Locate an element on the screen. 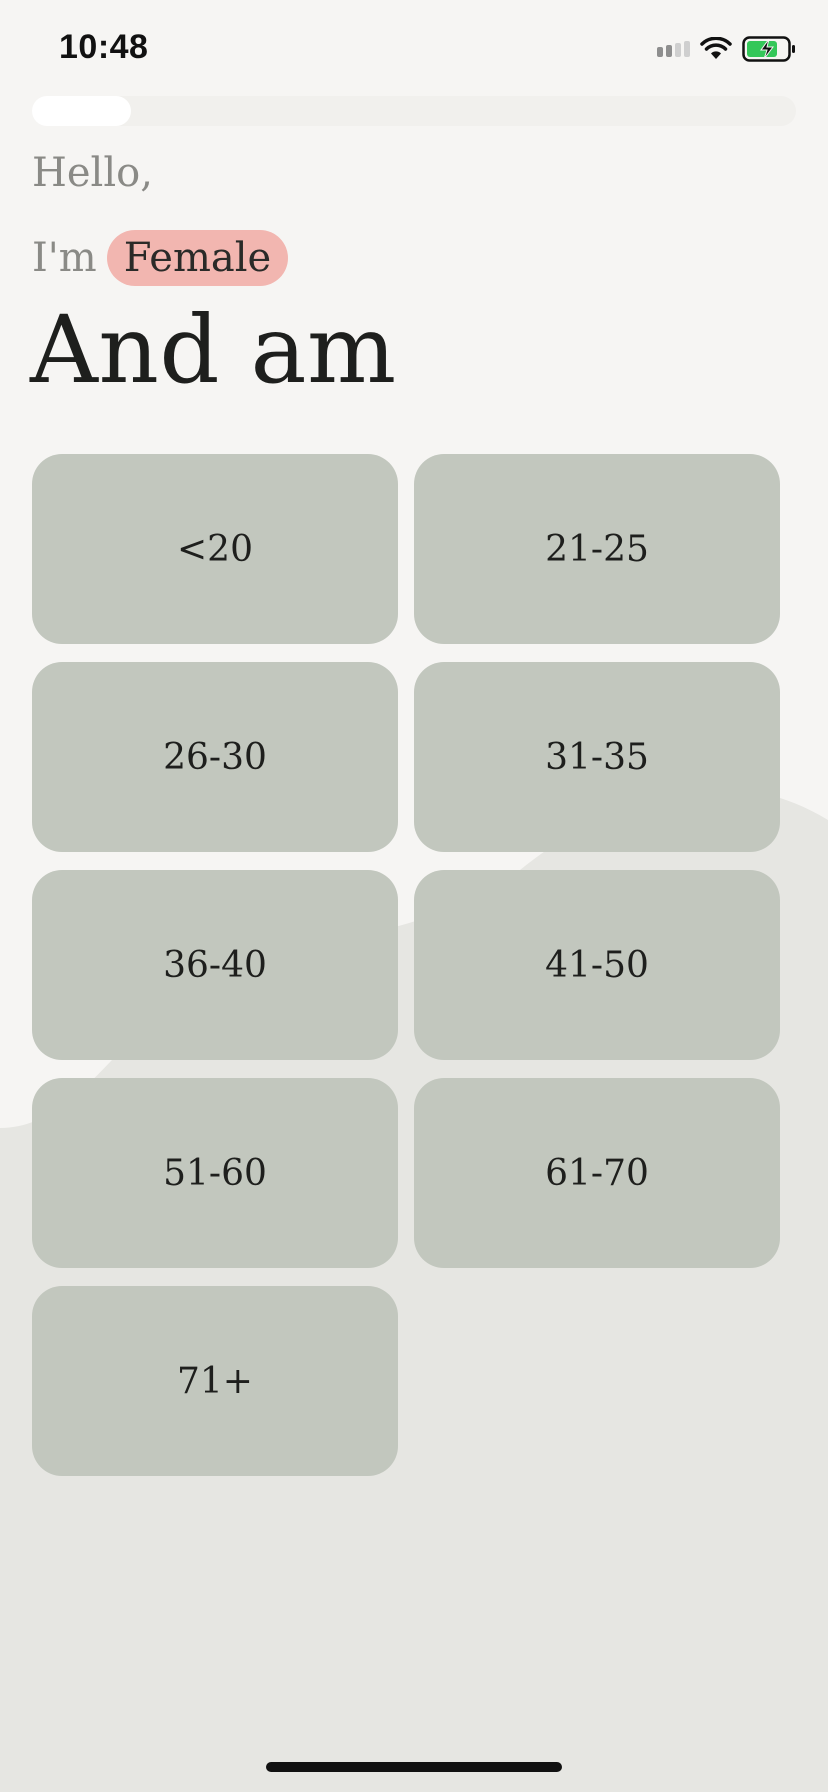  age-option-under-20: <20 is located at coordinates (215, 549).